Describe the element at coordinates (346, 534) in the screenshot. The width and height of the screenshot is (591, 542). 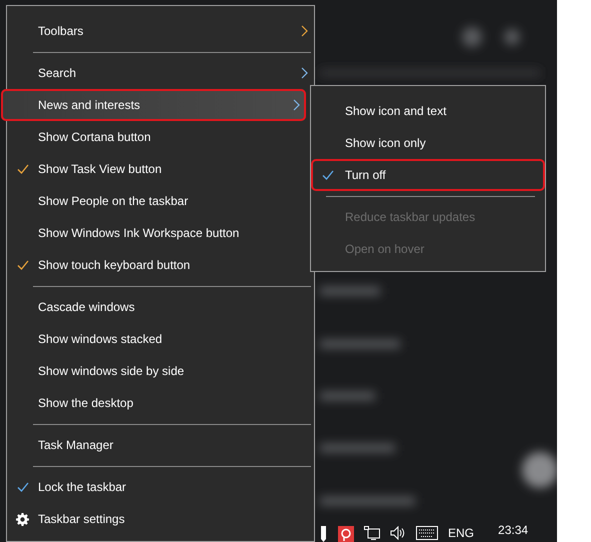
I see `app-icon` at that location.